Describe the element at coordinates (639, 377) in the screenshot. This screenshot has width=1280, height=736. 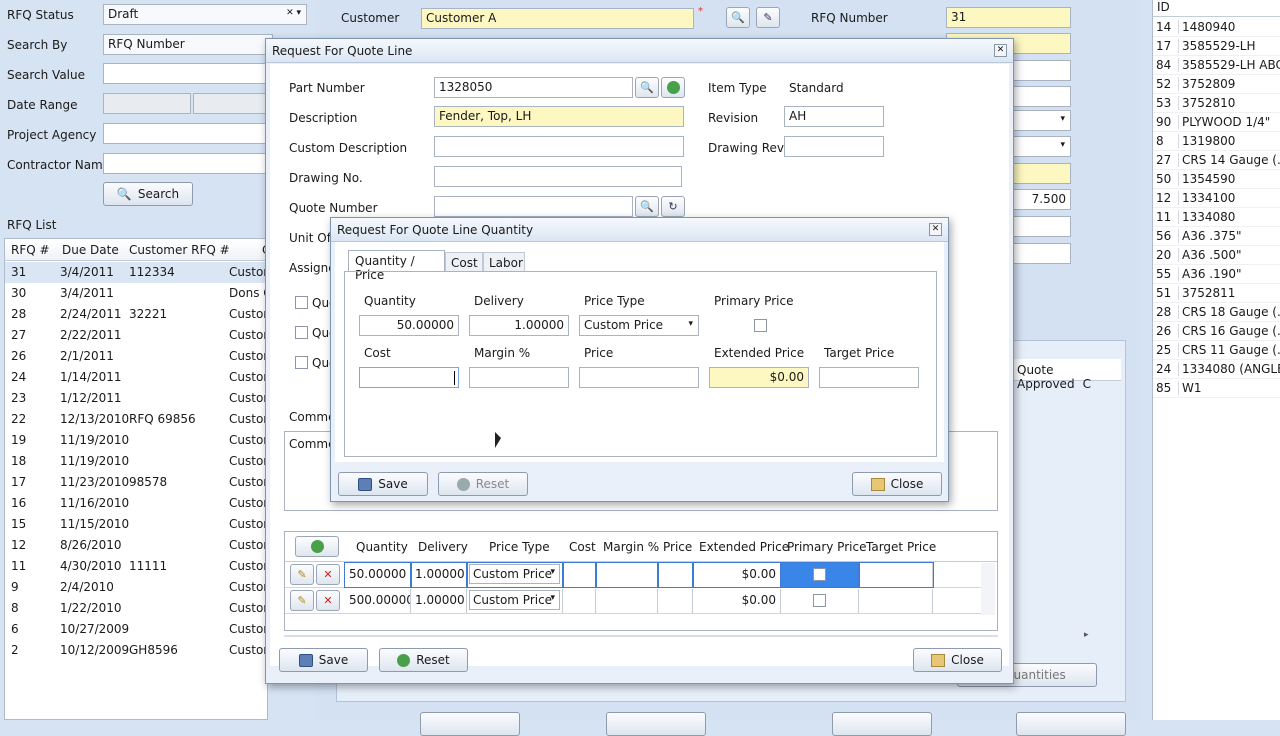
I see `price-input` at that location.